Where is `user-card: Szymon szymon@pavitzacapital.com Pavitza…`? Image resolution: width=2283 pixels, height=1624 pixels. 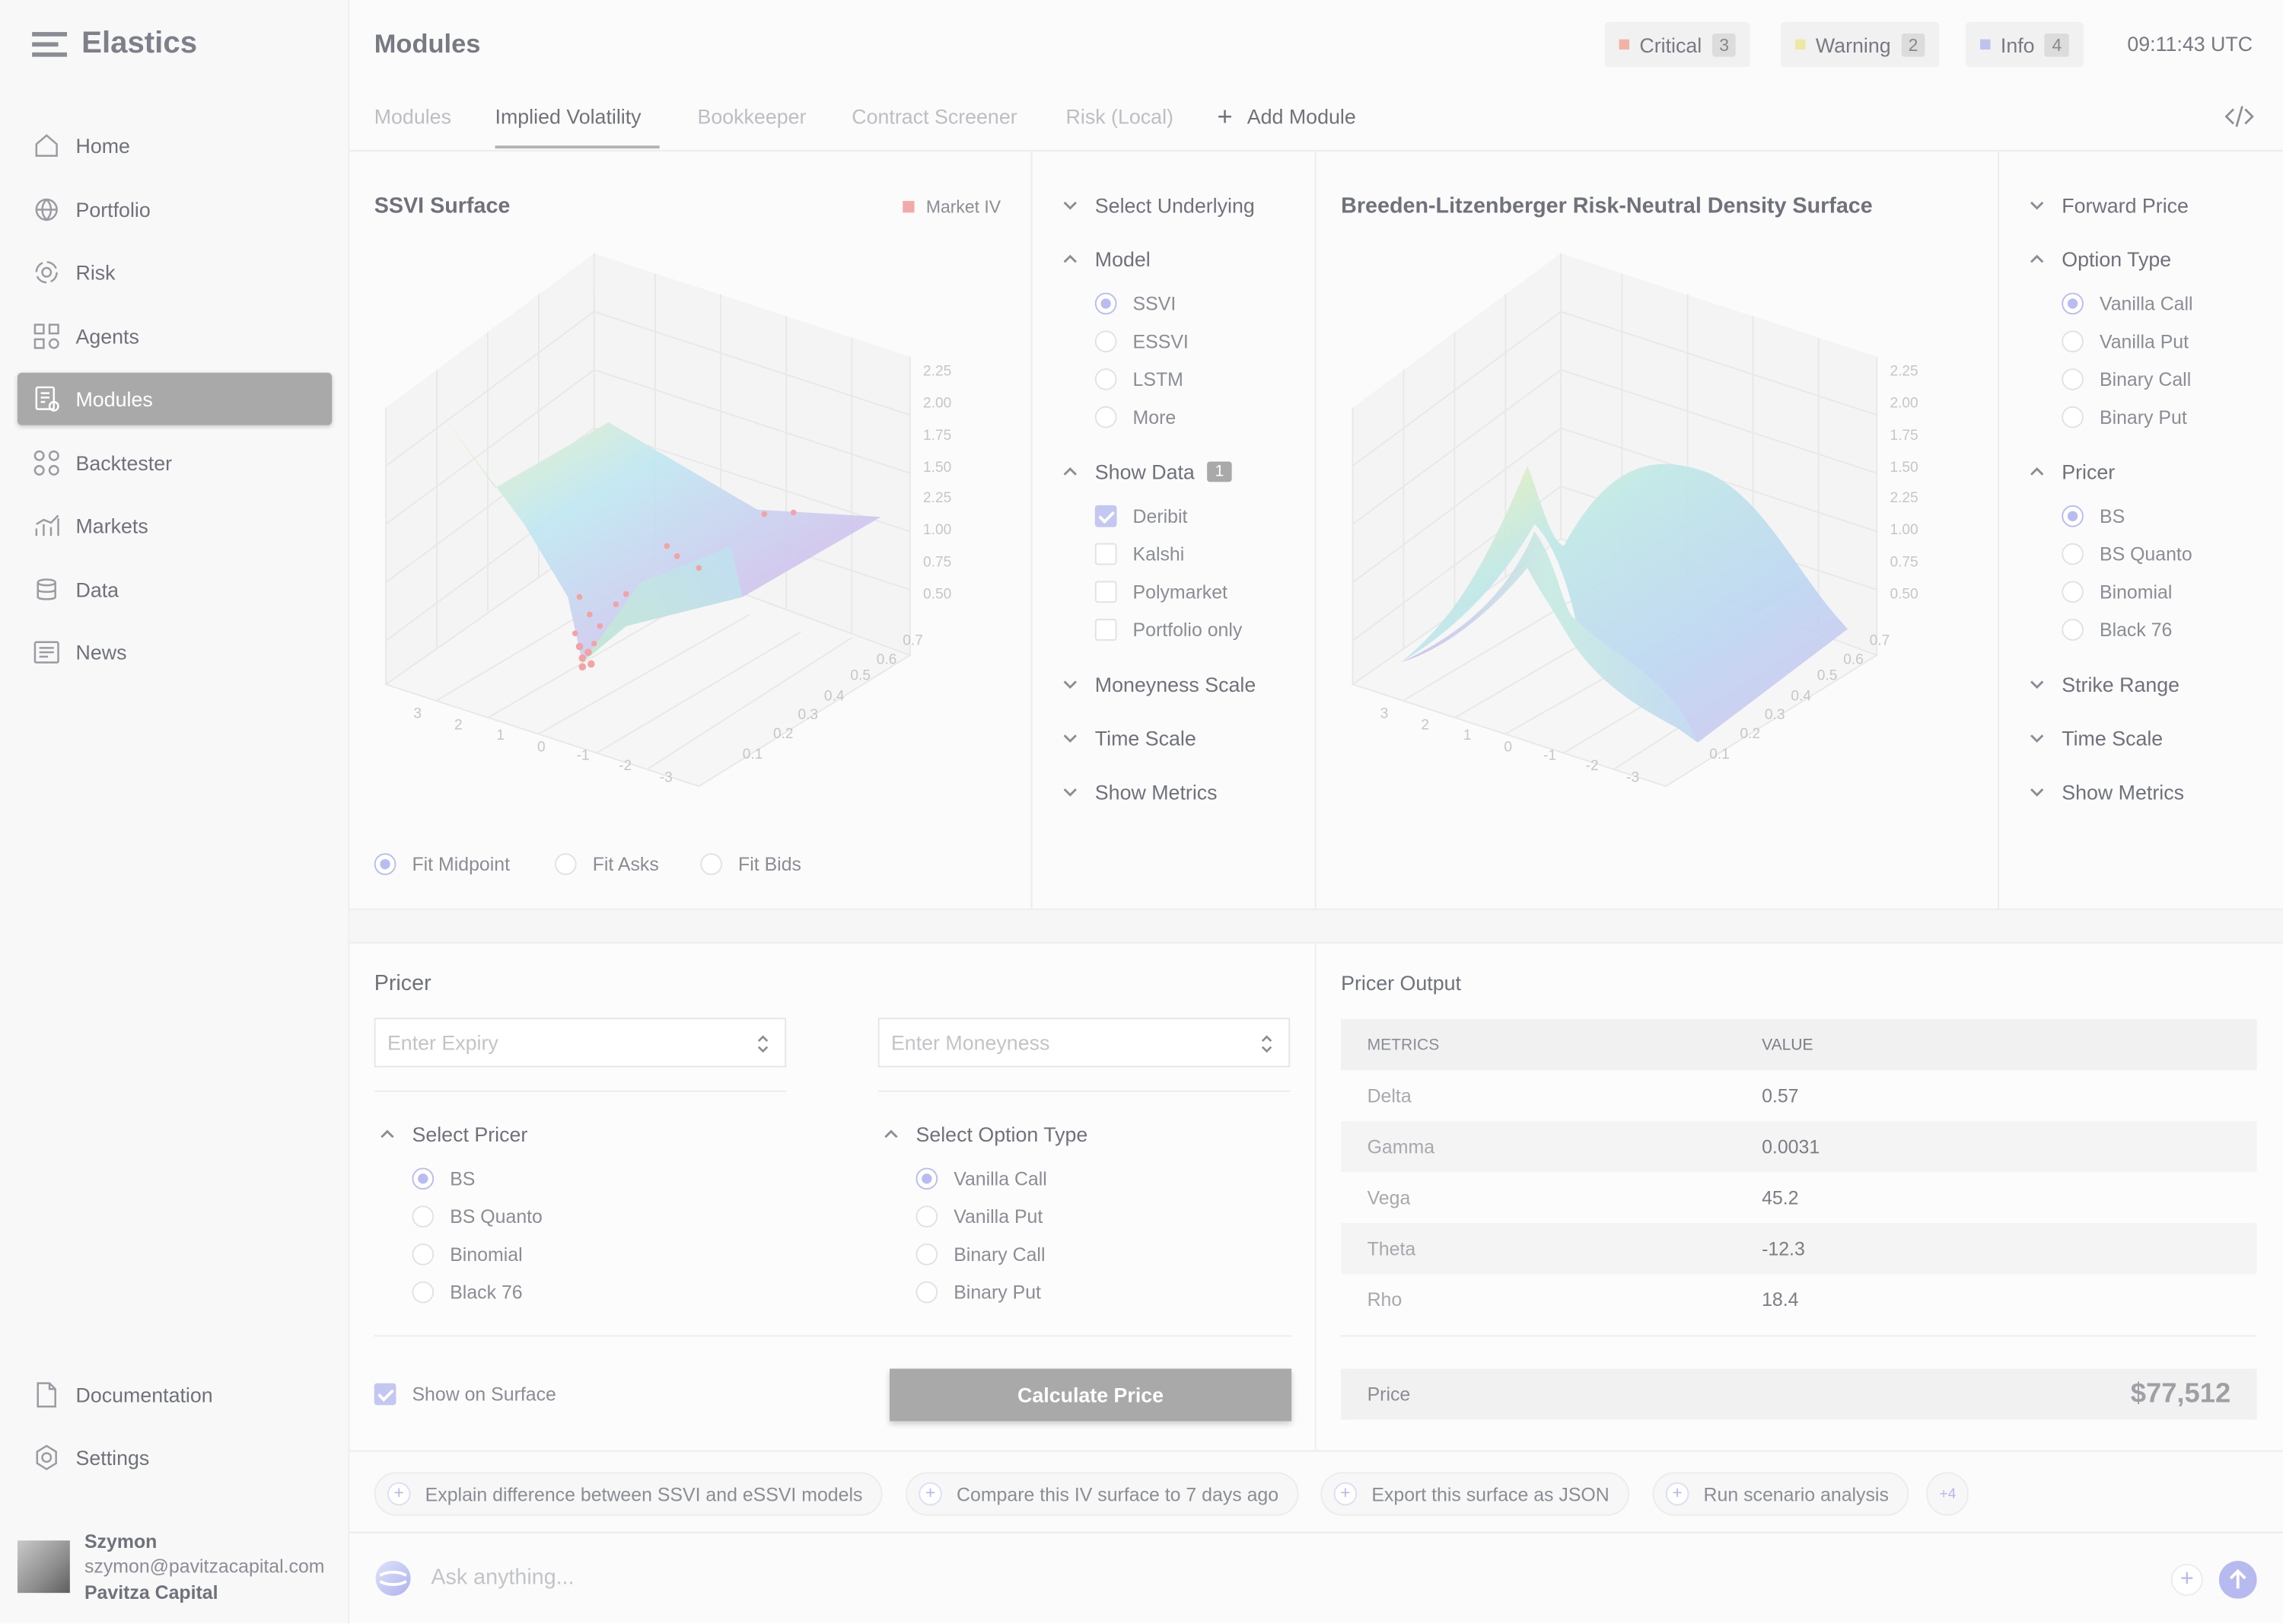 user-card: Szymon szymon@pavitzacapital.com Pavitza… is located at coordinates (171, 1566).